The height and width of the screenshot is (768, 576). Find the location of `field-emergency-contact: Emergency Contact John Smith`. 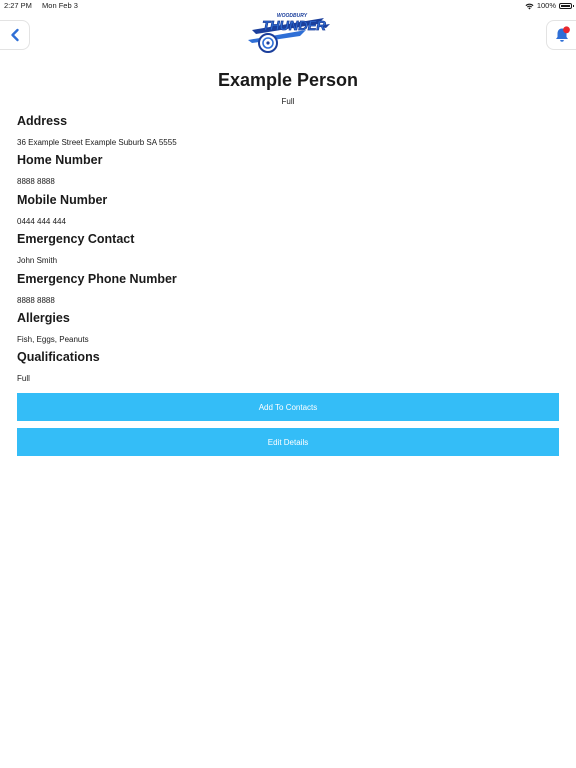

field-emergency-contact: Emergency Contact John Smith is located at coordinates (288, 251).